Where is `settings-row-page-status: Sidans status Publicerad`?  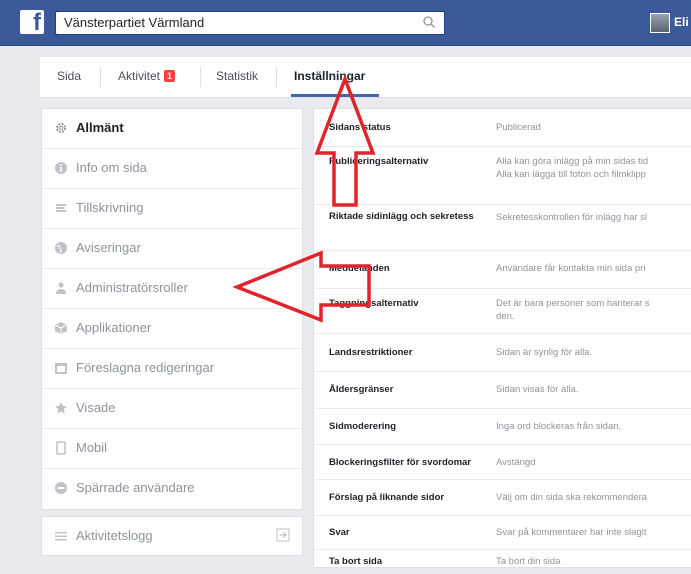 settings-row-page-status: Sidans status Publicerad is located at coordinates (502, 128).